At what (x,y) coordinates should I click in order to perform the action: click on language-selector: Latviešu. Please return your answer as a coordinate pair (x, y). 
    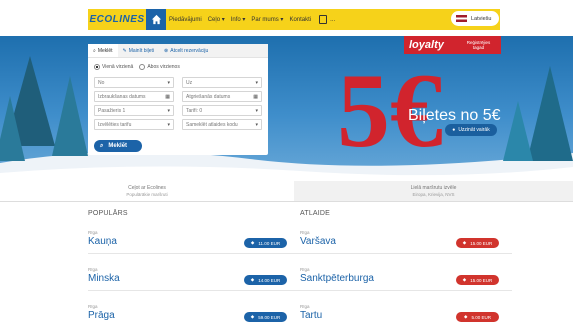
    Looking at the image, I should click on (475, 18).